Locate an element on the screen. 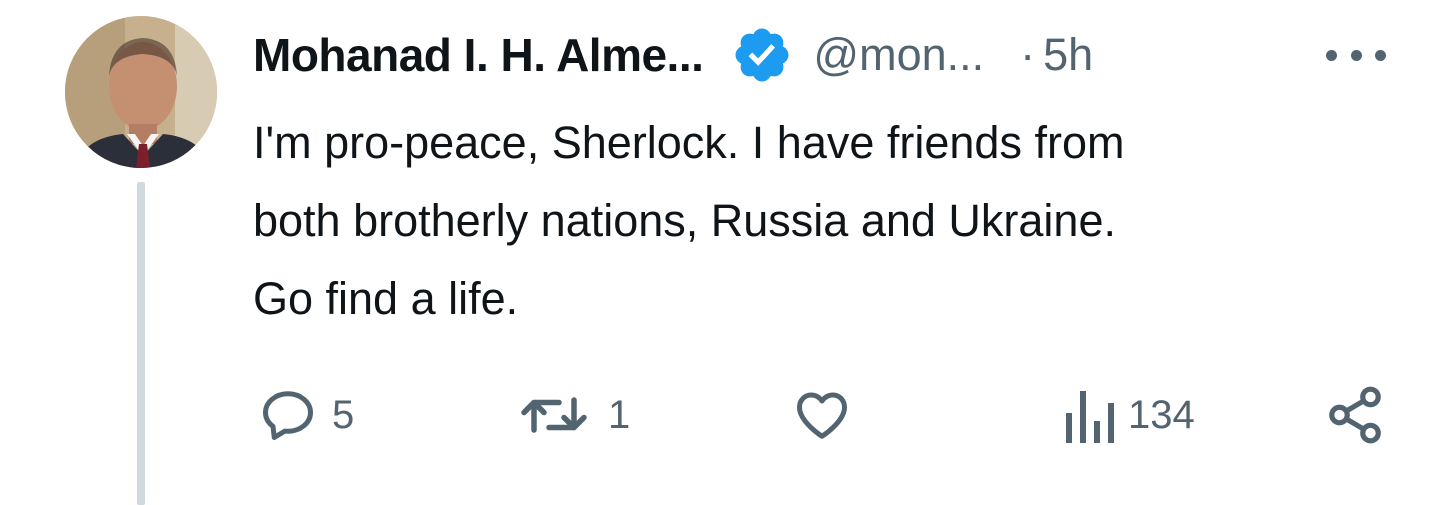 Image resolution: width=1456 pixels, height=505 pixels. share-button is located at coordinates (1355, 415).